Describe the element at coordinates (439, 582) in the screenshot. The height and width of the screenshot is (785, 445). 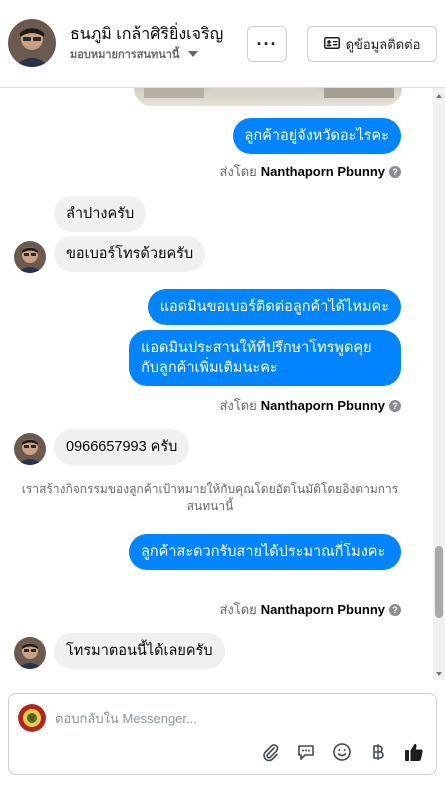
I see `scrollbar-thumb` at that location.